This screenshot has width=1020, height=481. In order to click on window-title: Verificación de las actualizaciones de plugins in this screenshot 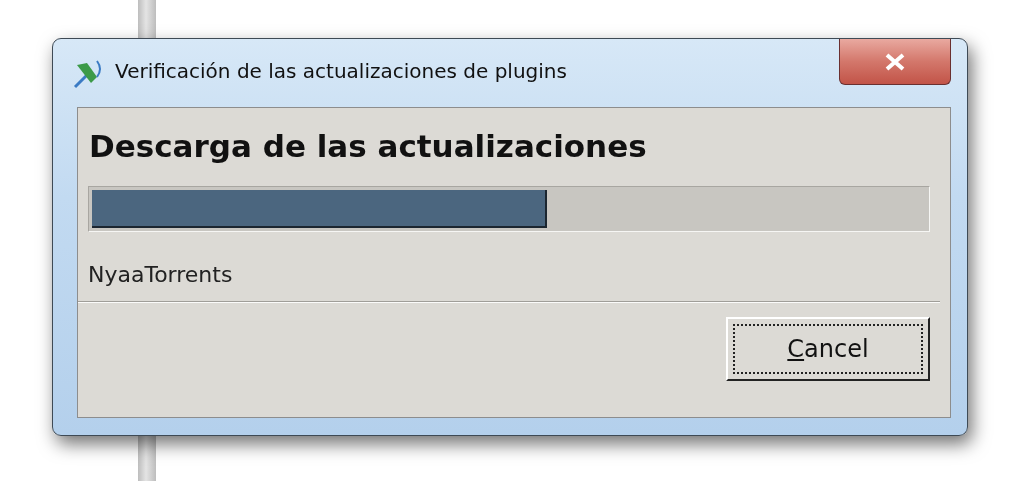, I will do `click(341, 71)`.